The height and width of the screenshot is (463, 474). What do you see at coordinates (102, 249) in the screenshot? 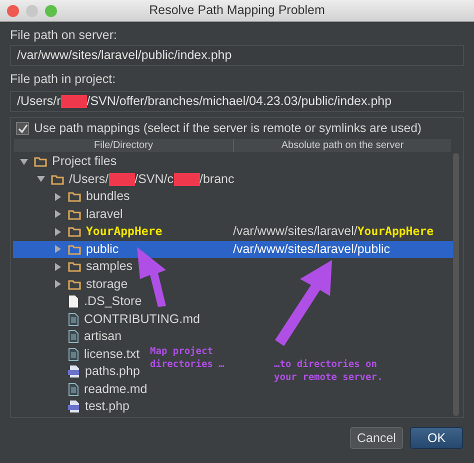
I see `path-text: public` at bounding box center [102, 249].